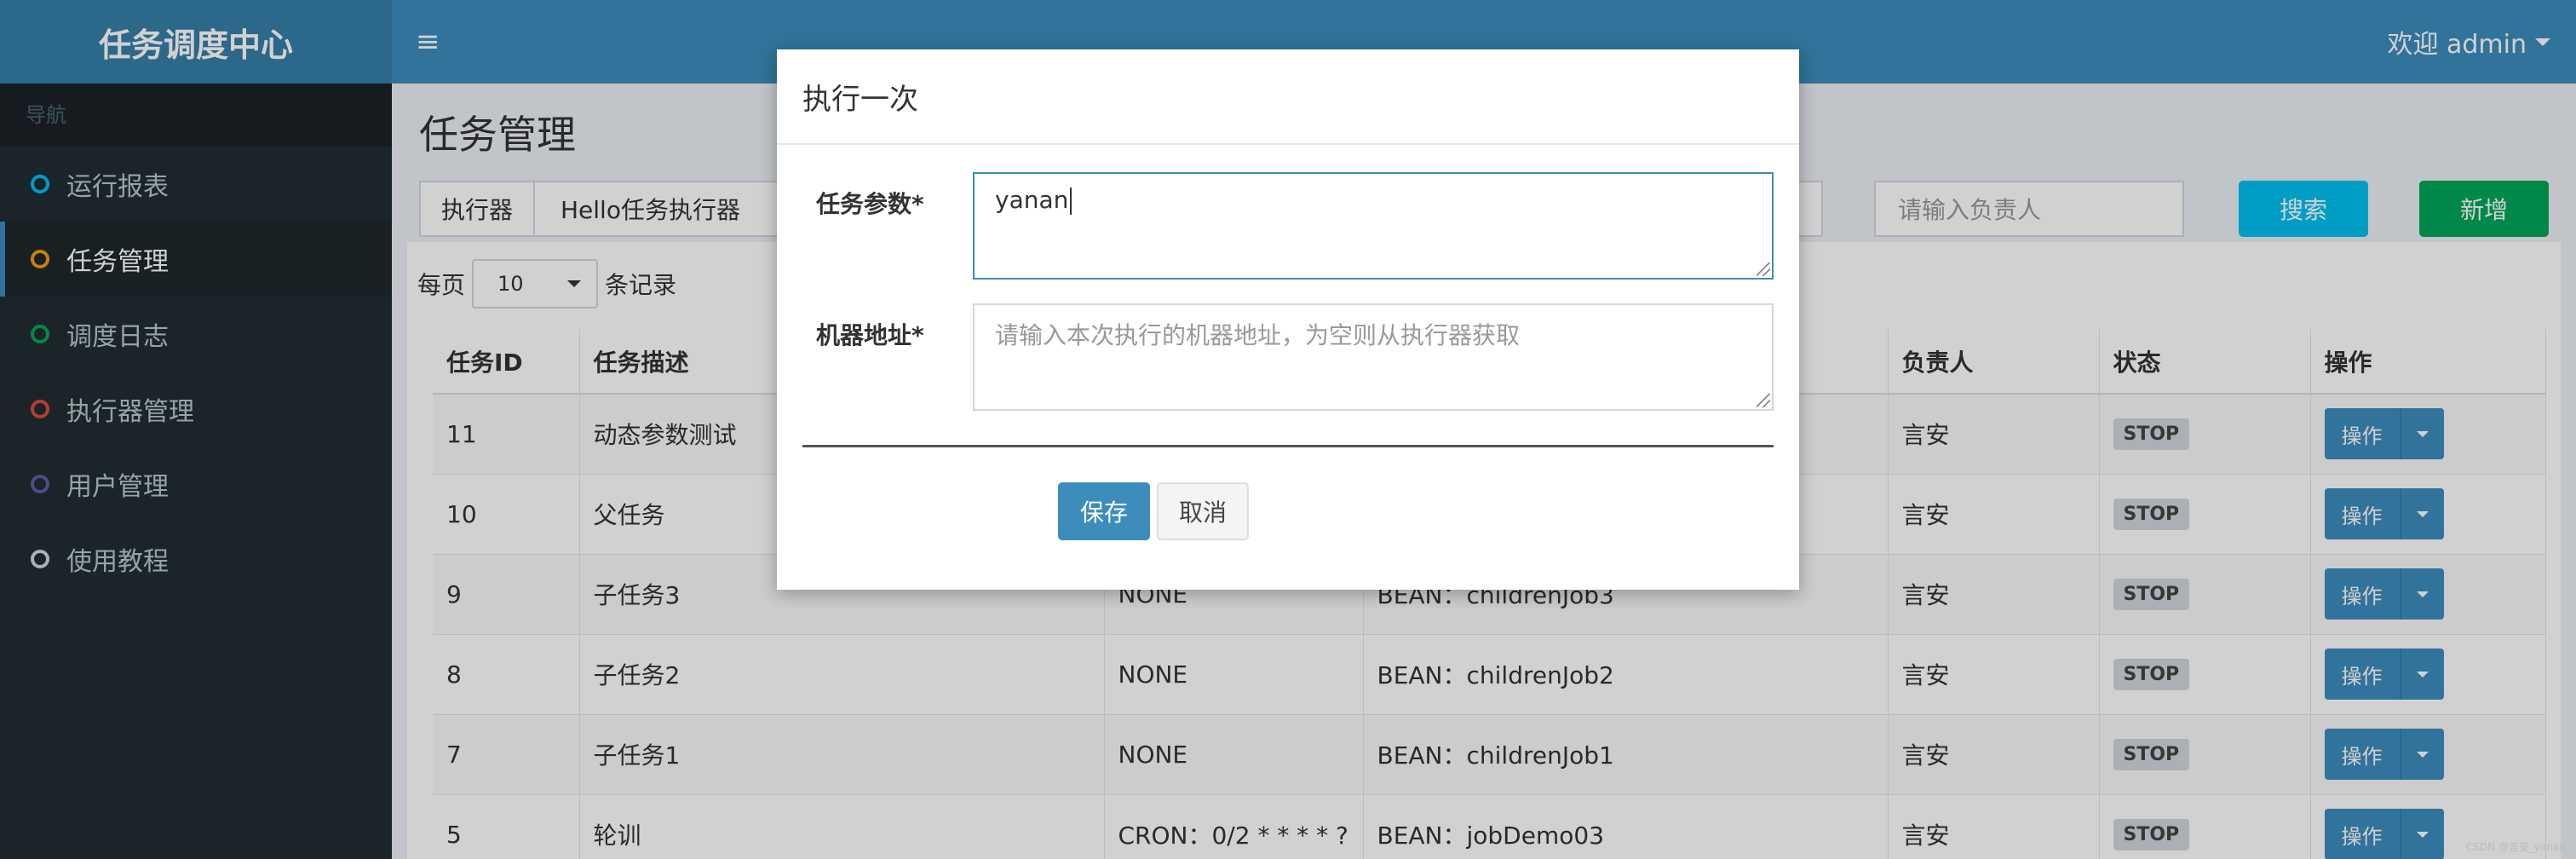  I want to click on address-placeholder: 请输入本次执行的机器地址，为空则从执行器获取, so click(1258, 335).